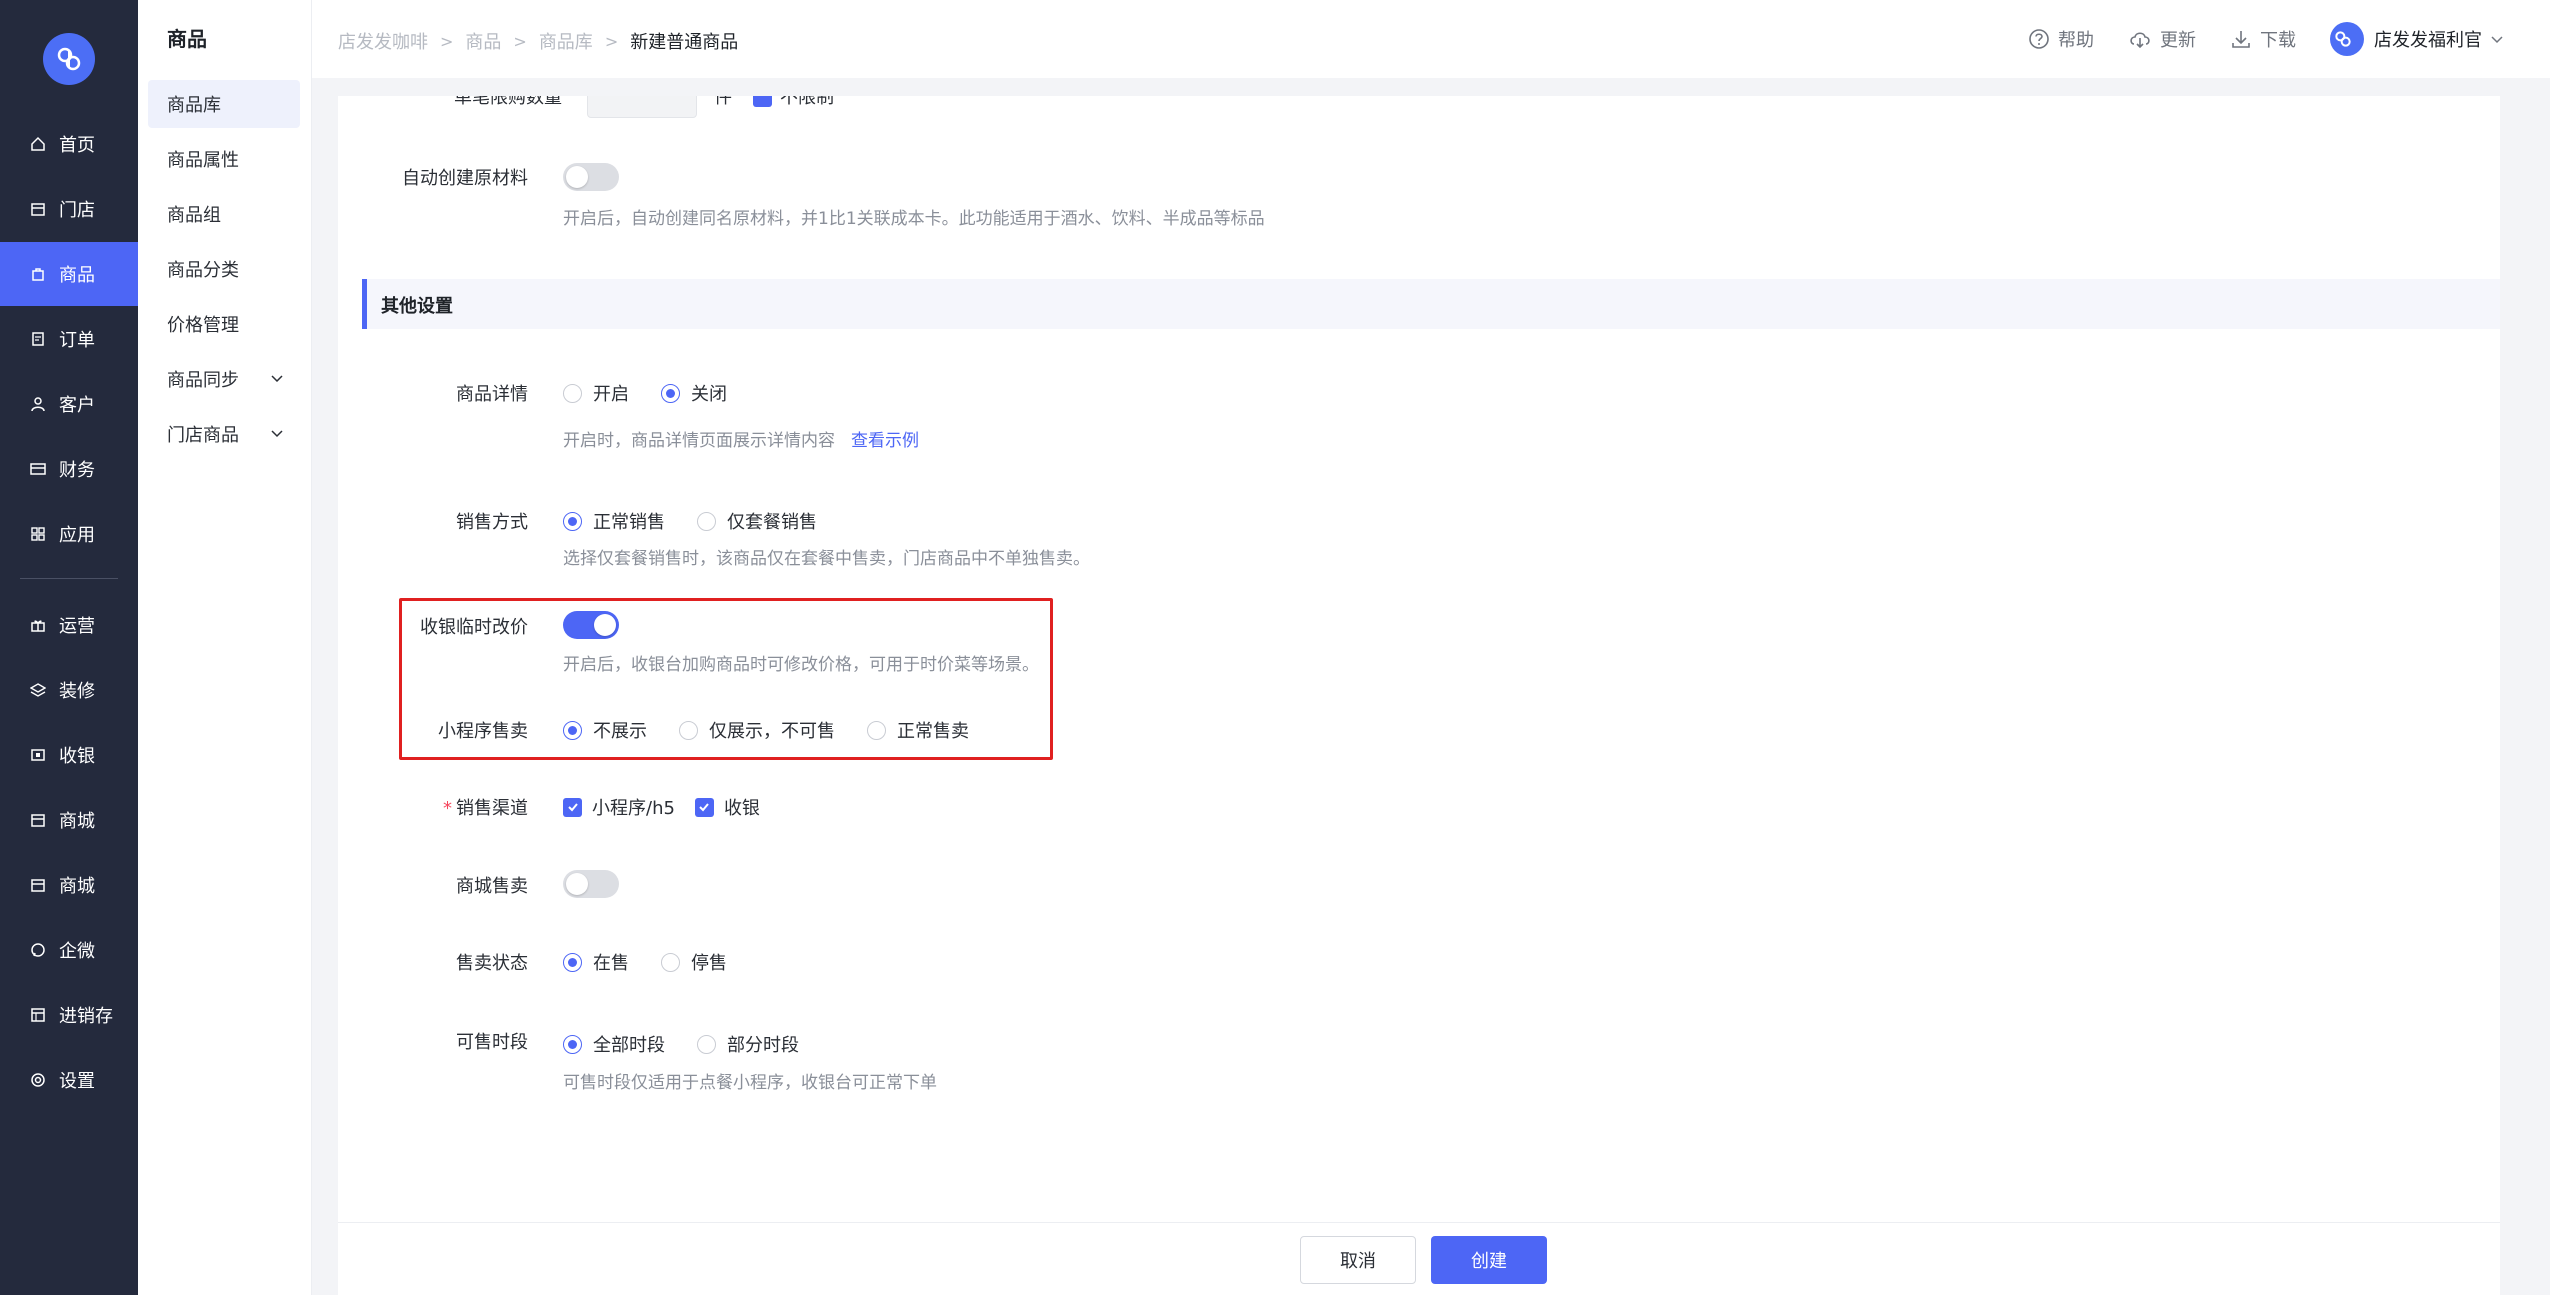 The image size is (2550, 1295). Describe the element at coordinates (591, 177) in the screenshot. I see `auto-material-toggle` at that location.